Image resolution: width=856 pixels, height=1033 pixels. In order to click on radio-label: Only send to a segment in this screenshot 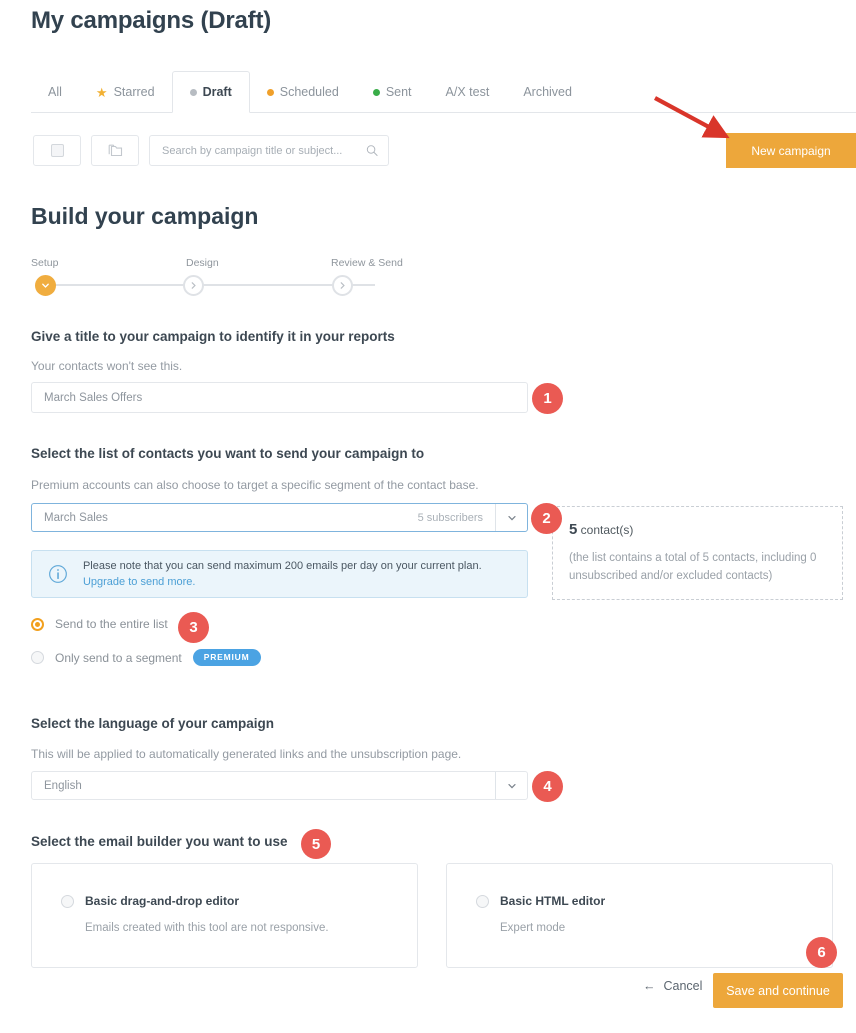, I will do `click(118, 657)`.